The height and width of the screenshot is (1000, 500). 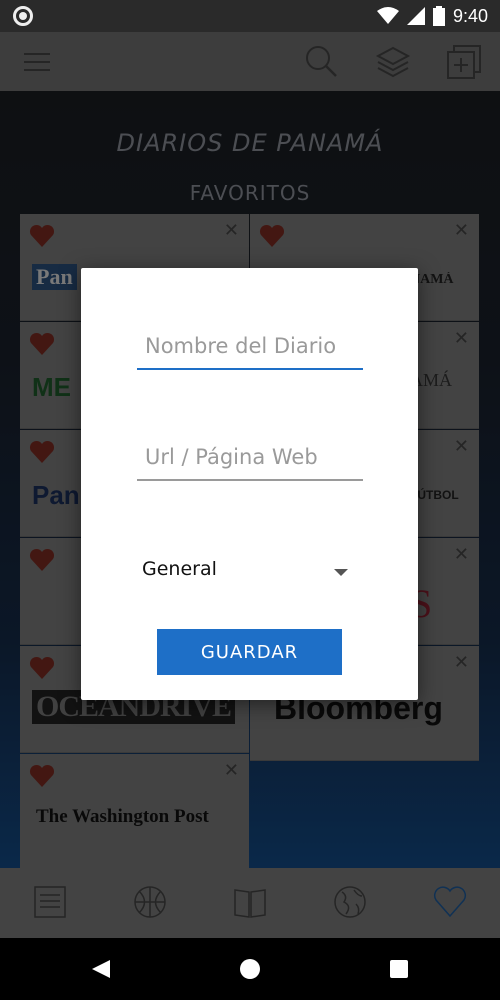 What do you see at coordinates (247, 573) in the screenshot?
I see `category-select: General` at bounding box center [247, 573].